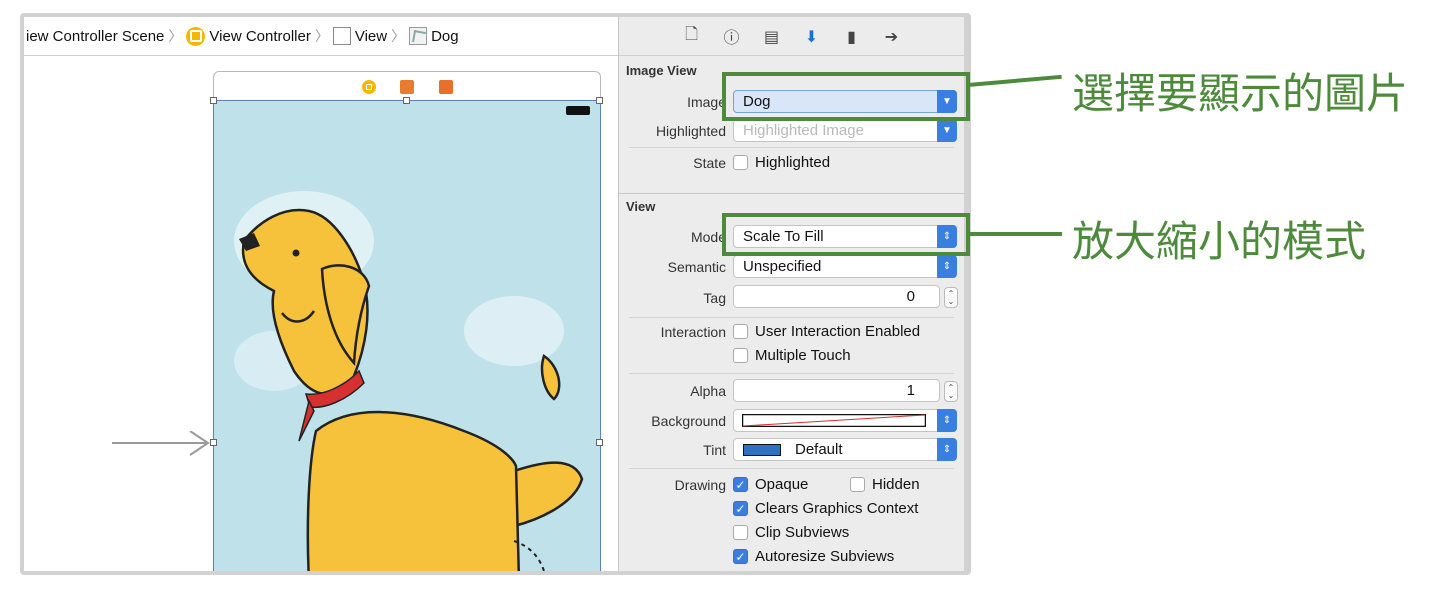 This screenshot has height=591, width=1436. Describe the element at coordinates (772, 36) in the screenshot. I see `identity-icon: ▤` at that location.